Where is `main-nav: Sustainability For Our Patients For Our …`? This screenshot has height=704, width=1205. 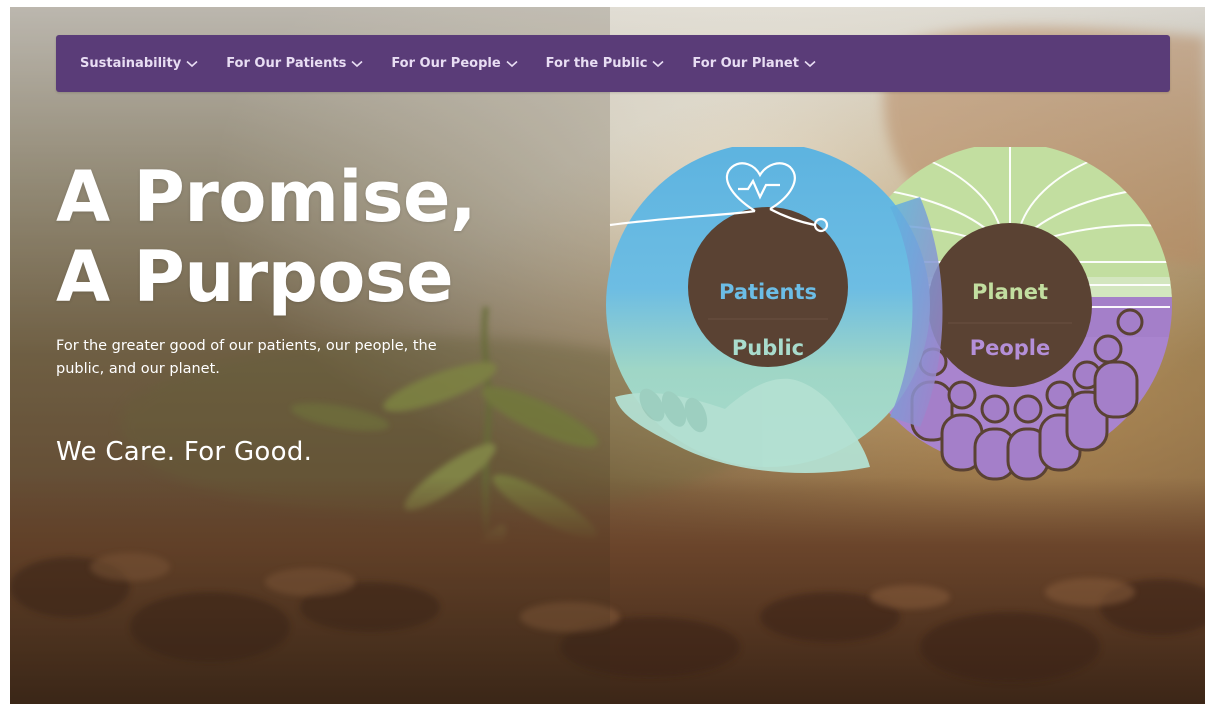
main-nav: Sustainability For Our Patients For Our … is located at coordinates (613, 63).